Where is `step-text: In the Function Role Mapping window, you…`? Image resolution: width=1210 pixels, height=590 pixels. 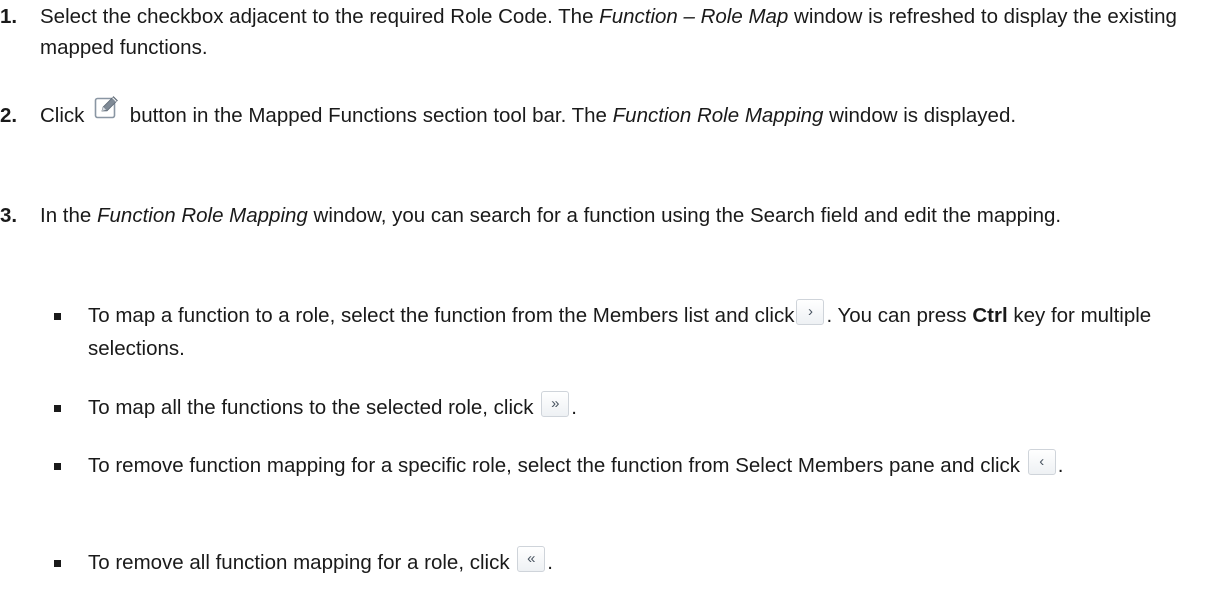 step-text: In the Function Role Mapping window, you… is located at coordinates (551, 215).